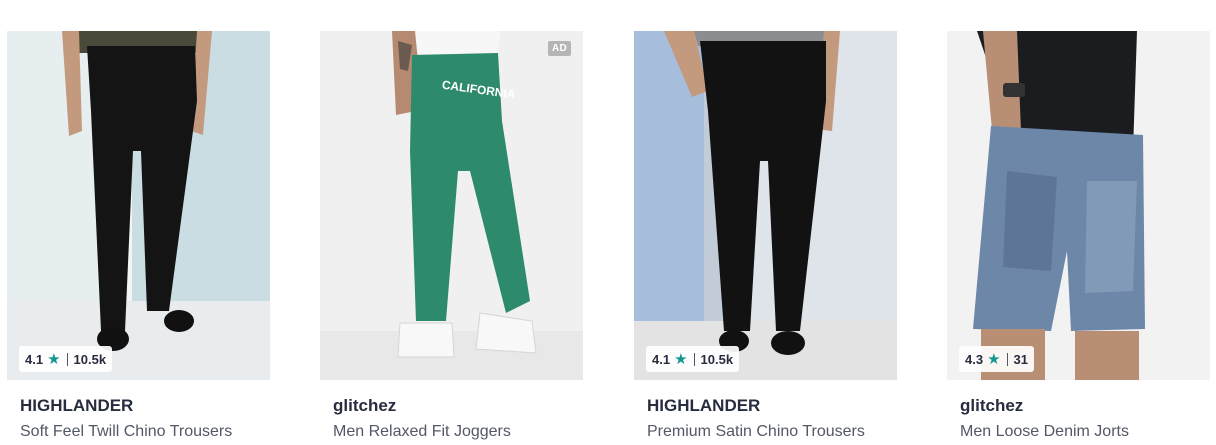 The image size is (1216, 445). I want to click on product-name: Soft Feel Twill Chino Trousers, so click(145, 431).